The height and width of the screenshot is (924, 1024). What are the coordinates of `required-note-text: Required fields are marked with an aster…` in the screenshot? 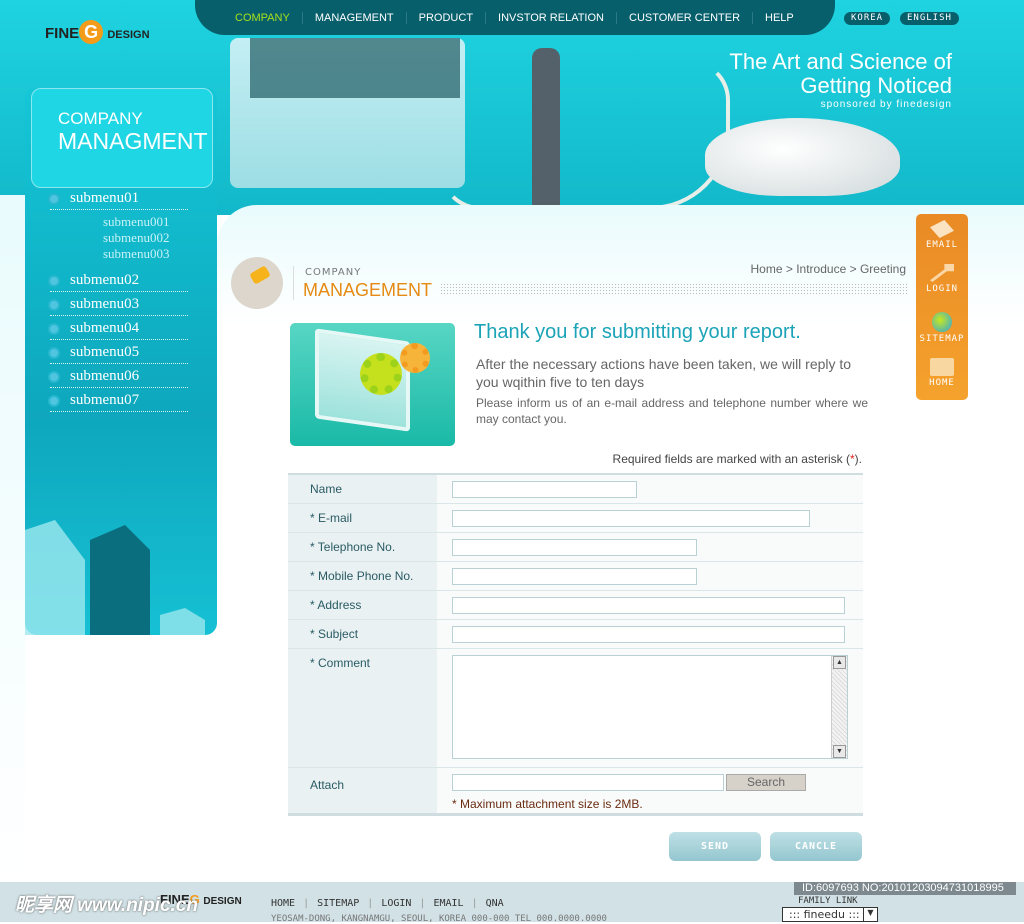 It's located at (731, 459).